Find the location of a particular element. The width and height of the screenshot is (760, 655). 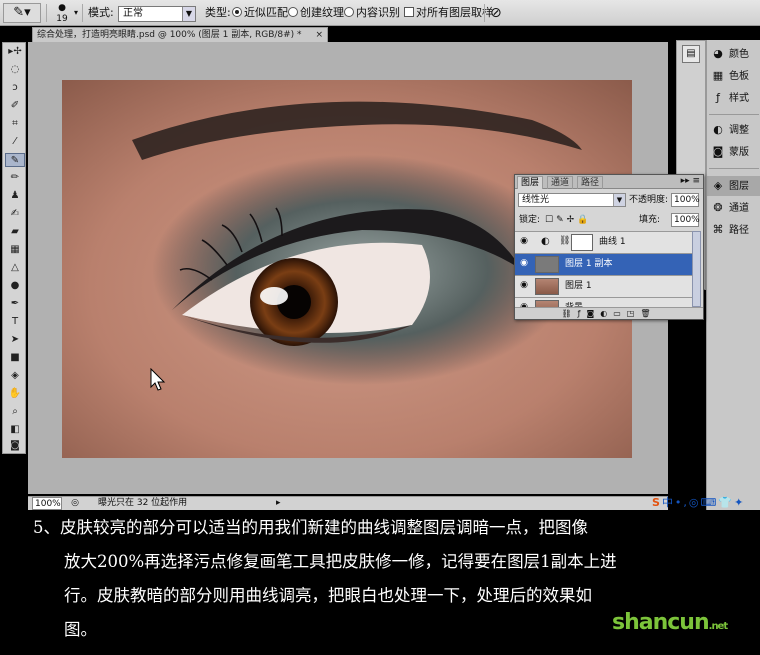

lasso-tool-icon: ↄ is located at coordinates (15, 88).